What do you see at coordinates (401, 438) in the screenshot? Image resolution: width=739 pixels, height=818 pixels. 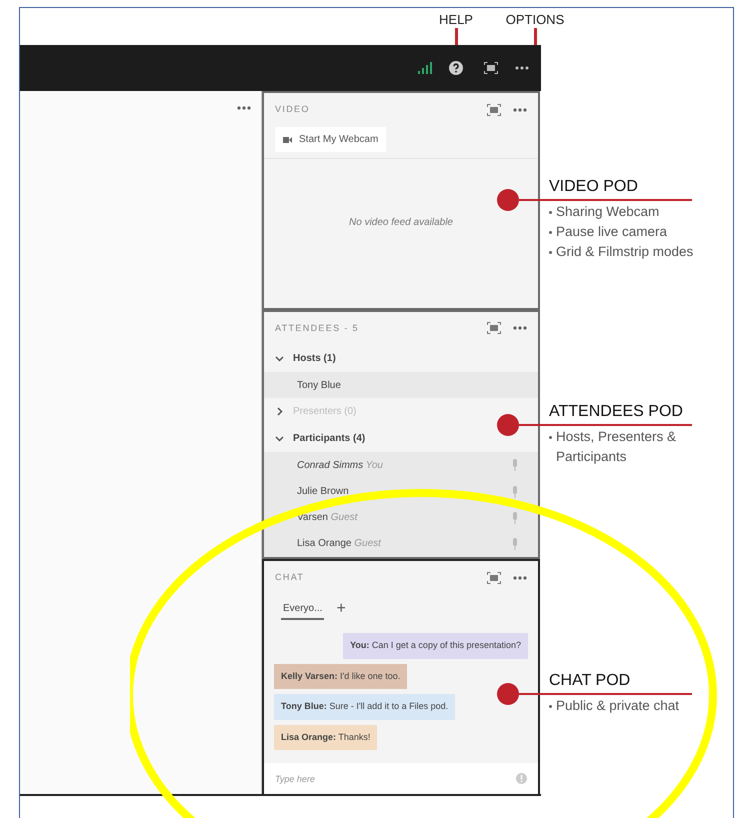 I see `attendee-group: Participants (4)` at bounding box center [401, 438].